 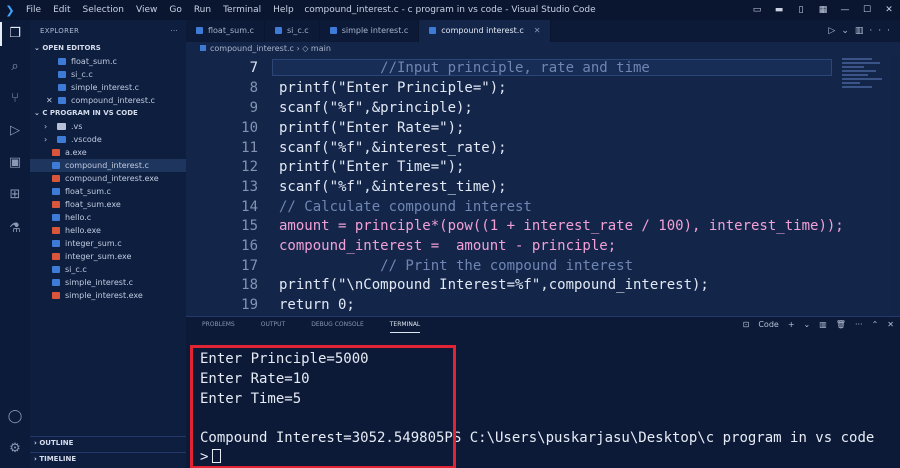 I want to click on folder-item: › .vscode, so click(x=108, y=139).